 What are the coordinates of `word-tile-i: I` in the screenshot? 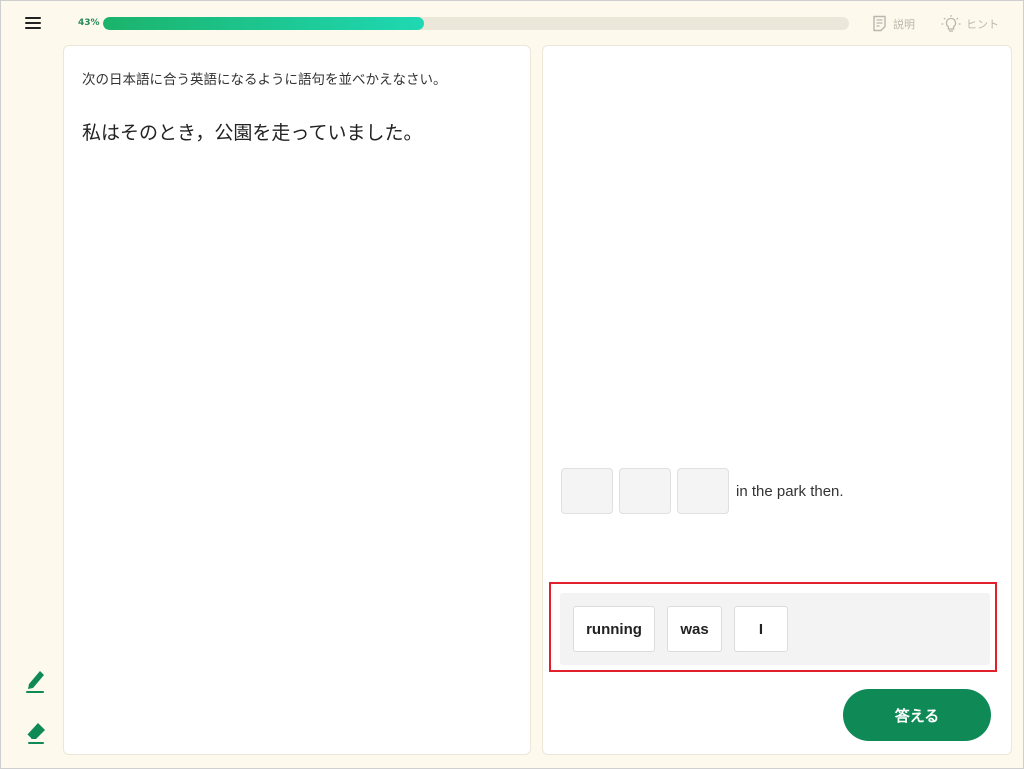 It's located at (761, 629).